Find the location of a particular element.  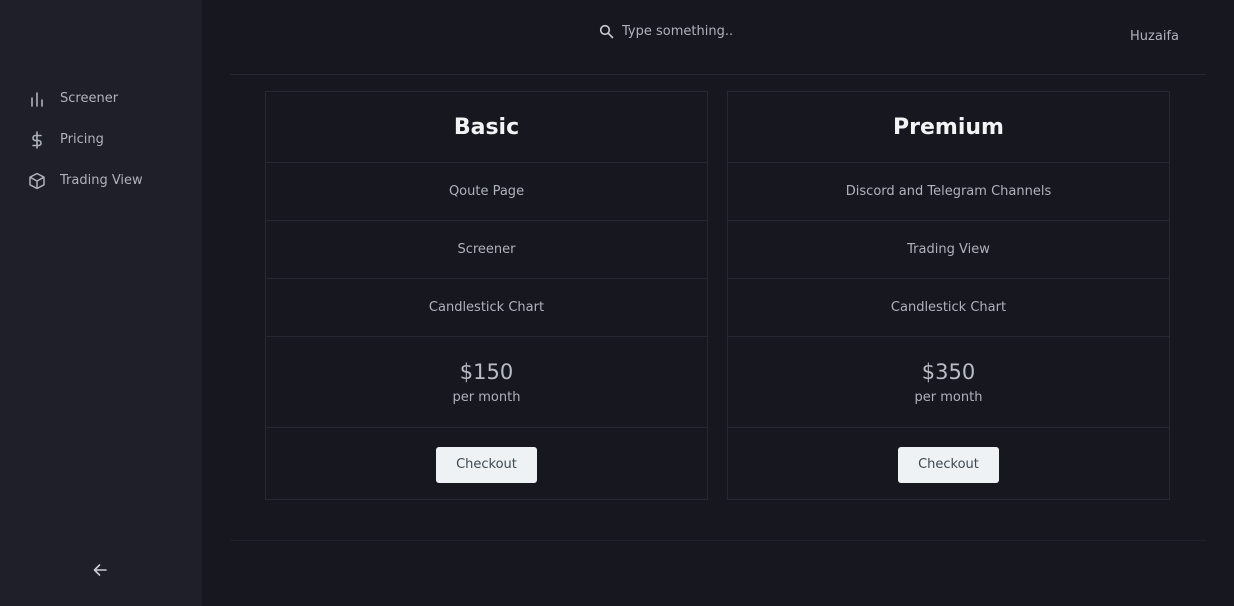

sidebar-item-pricing: Pricing is located at coordinates (101, 139).